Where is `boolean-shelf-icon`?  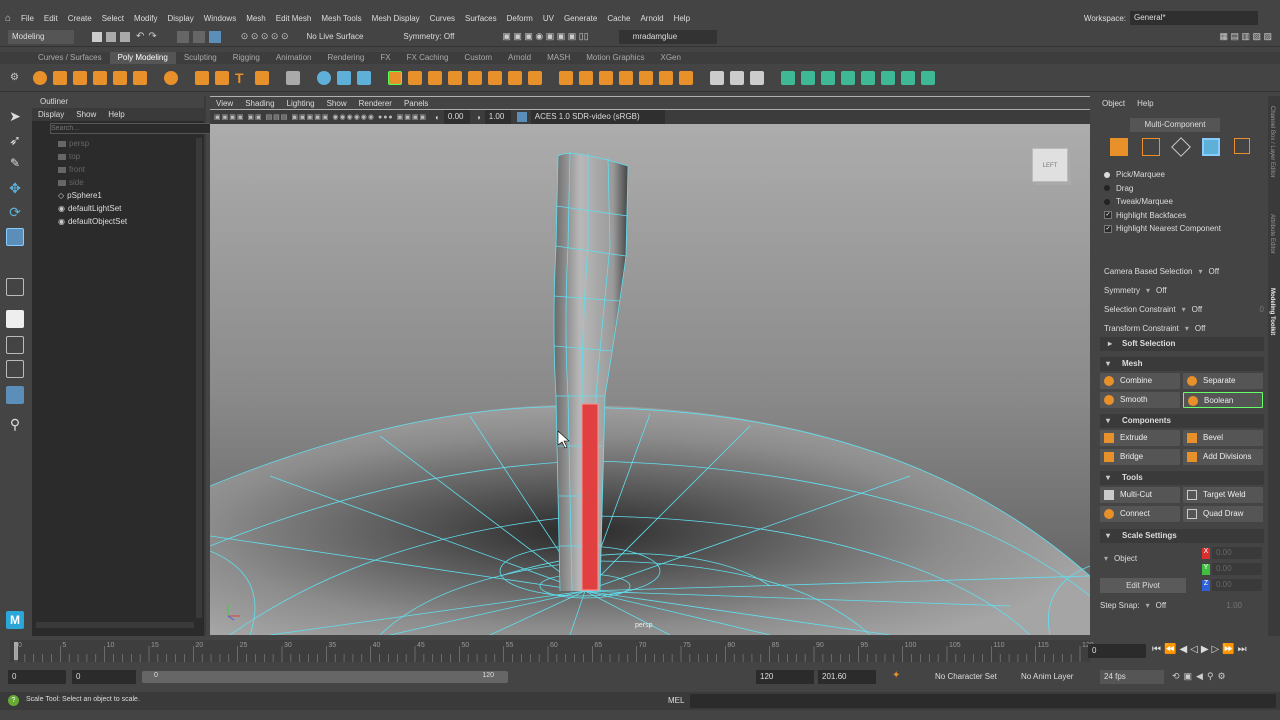 boolean-shelf-icon is located at coordinates (475, 77).